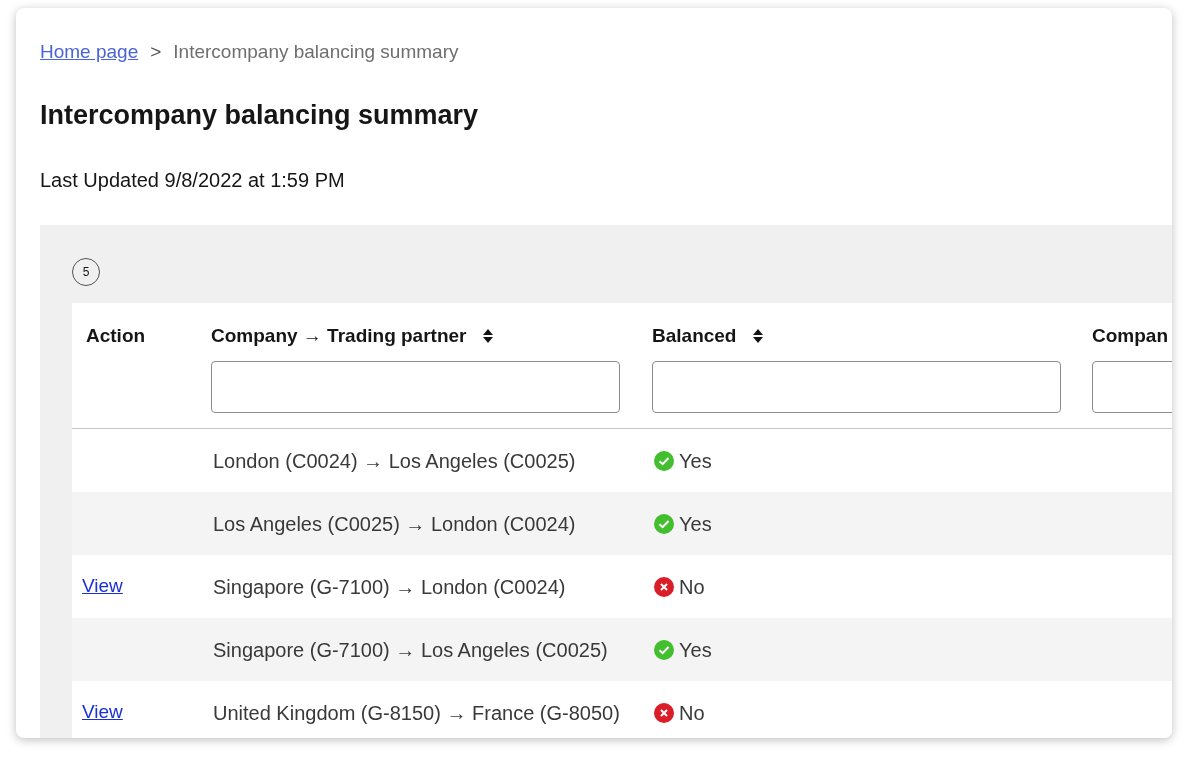 The width and height of the screenshot is (1188, 762). I want to click on company-pair-cell: United Kingdom (G-8150) → France (G-8050), so click(416, 712).